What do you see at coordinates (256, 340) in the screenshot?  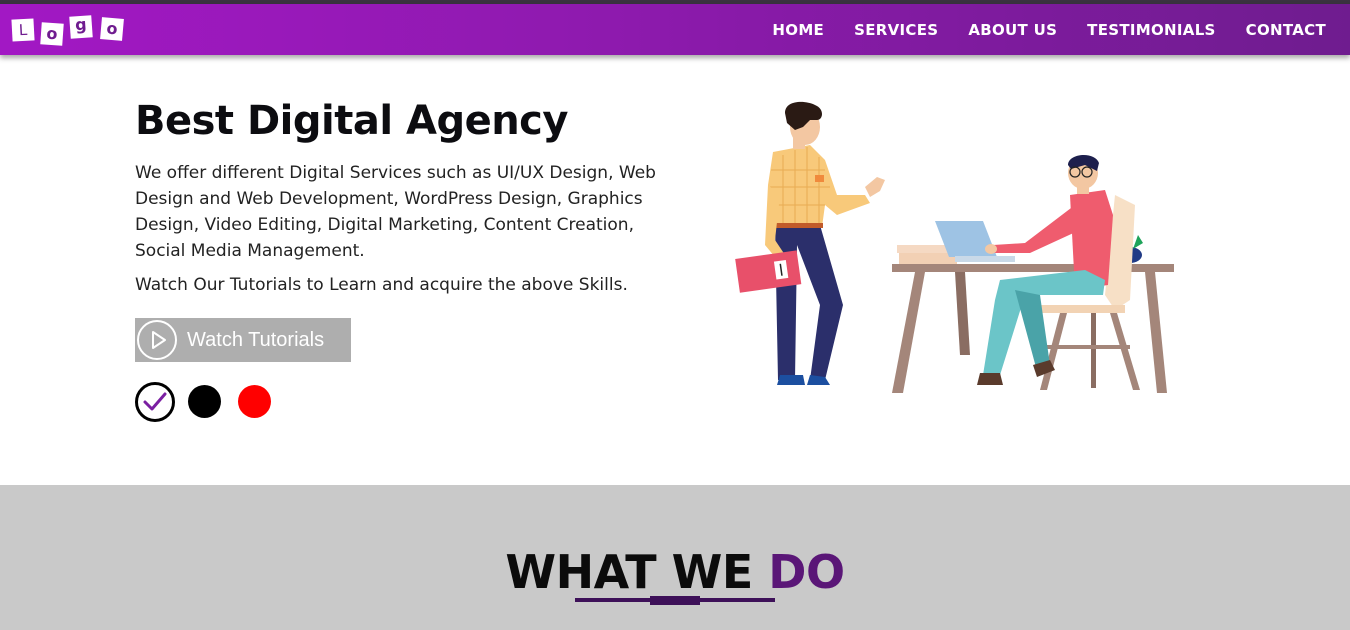 I see `watch-tutorials-label: Watch Tutorials` at bounding box center [256, 340].